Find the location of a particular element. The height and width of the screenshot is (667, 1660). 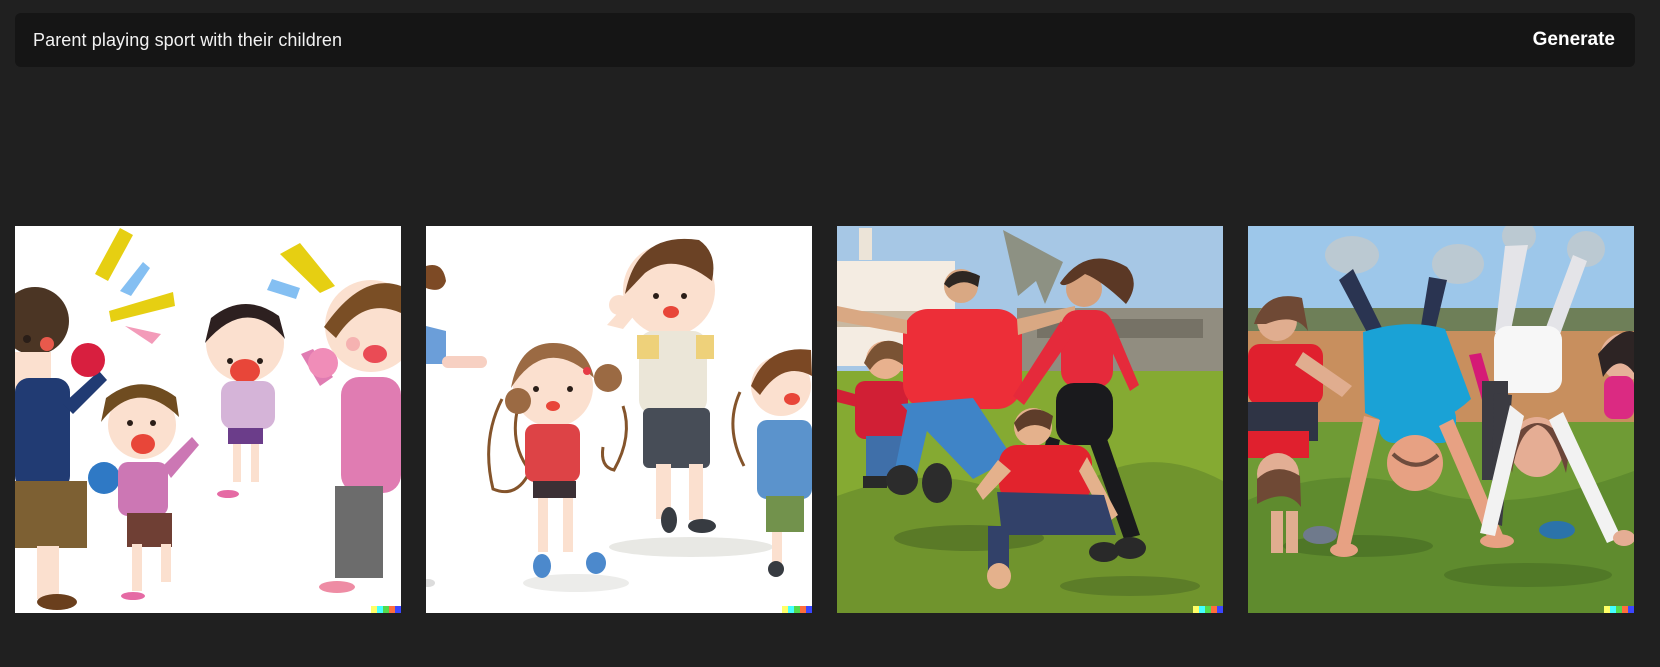

prompt-input: Parent playing sport with their children is located at coordinates (187, 40).